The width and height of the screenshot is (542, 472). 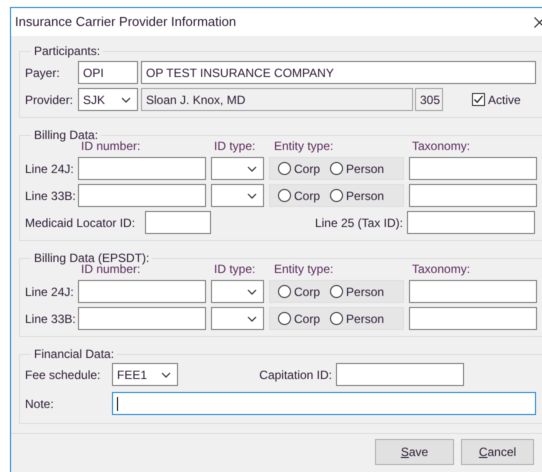 What do you see at coordinates (74, 354) in the screenshot?
I see `group-title: Financial Data:` at bounding box center [74, 354].